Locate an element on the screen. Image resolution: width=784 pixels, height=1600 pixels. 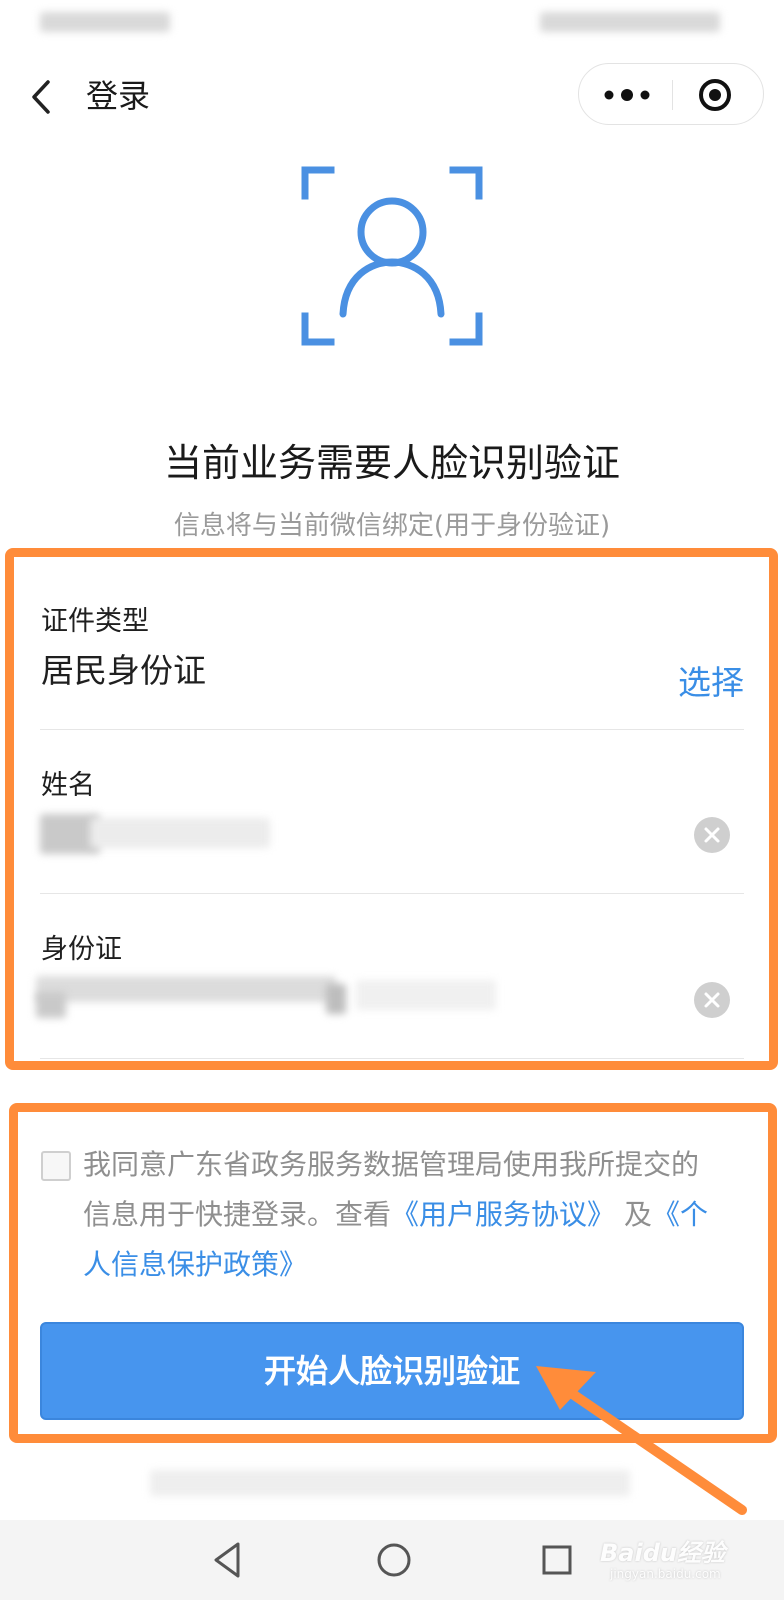
annotation-arrow-icon is located at coordinates (642, 1440).